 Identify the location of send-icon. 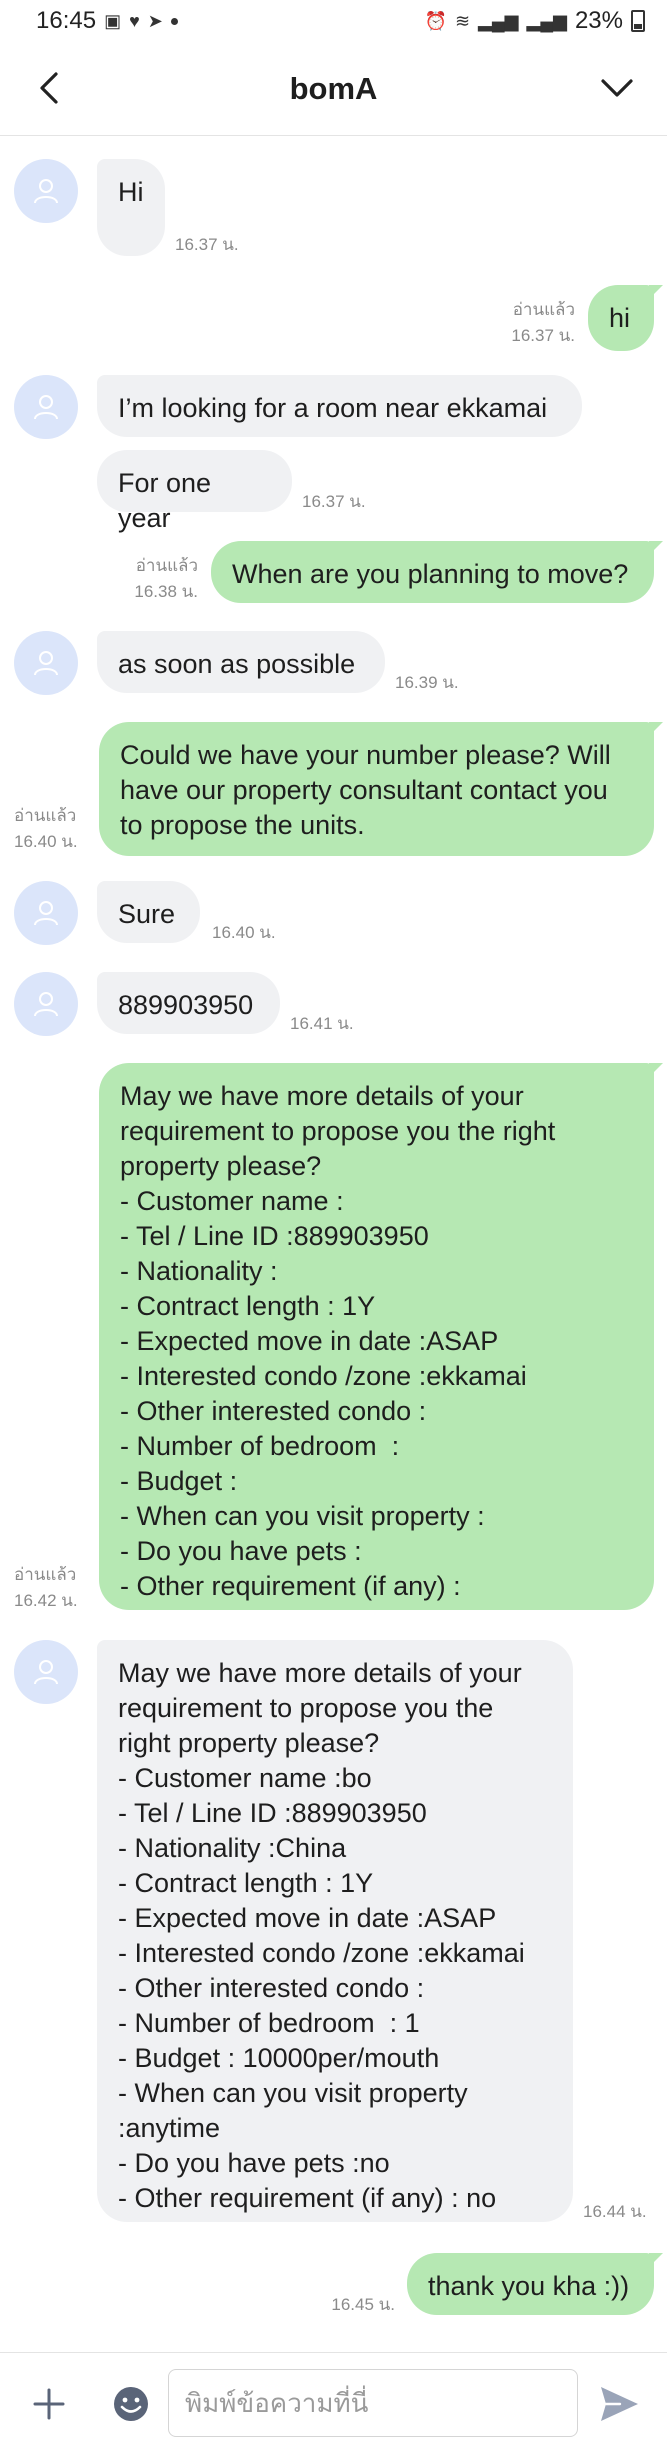
(619, 2404).